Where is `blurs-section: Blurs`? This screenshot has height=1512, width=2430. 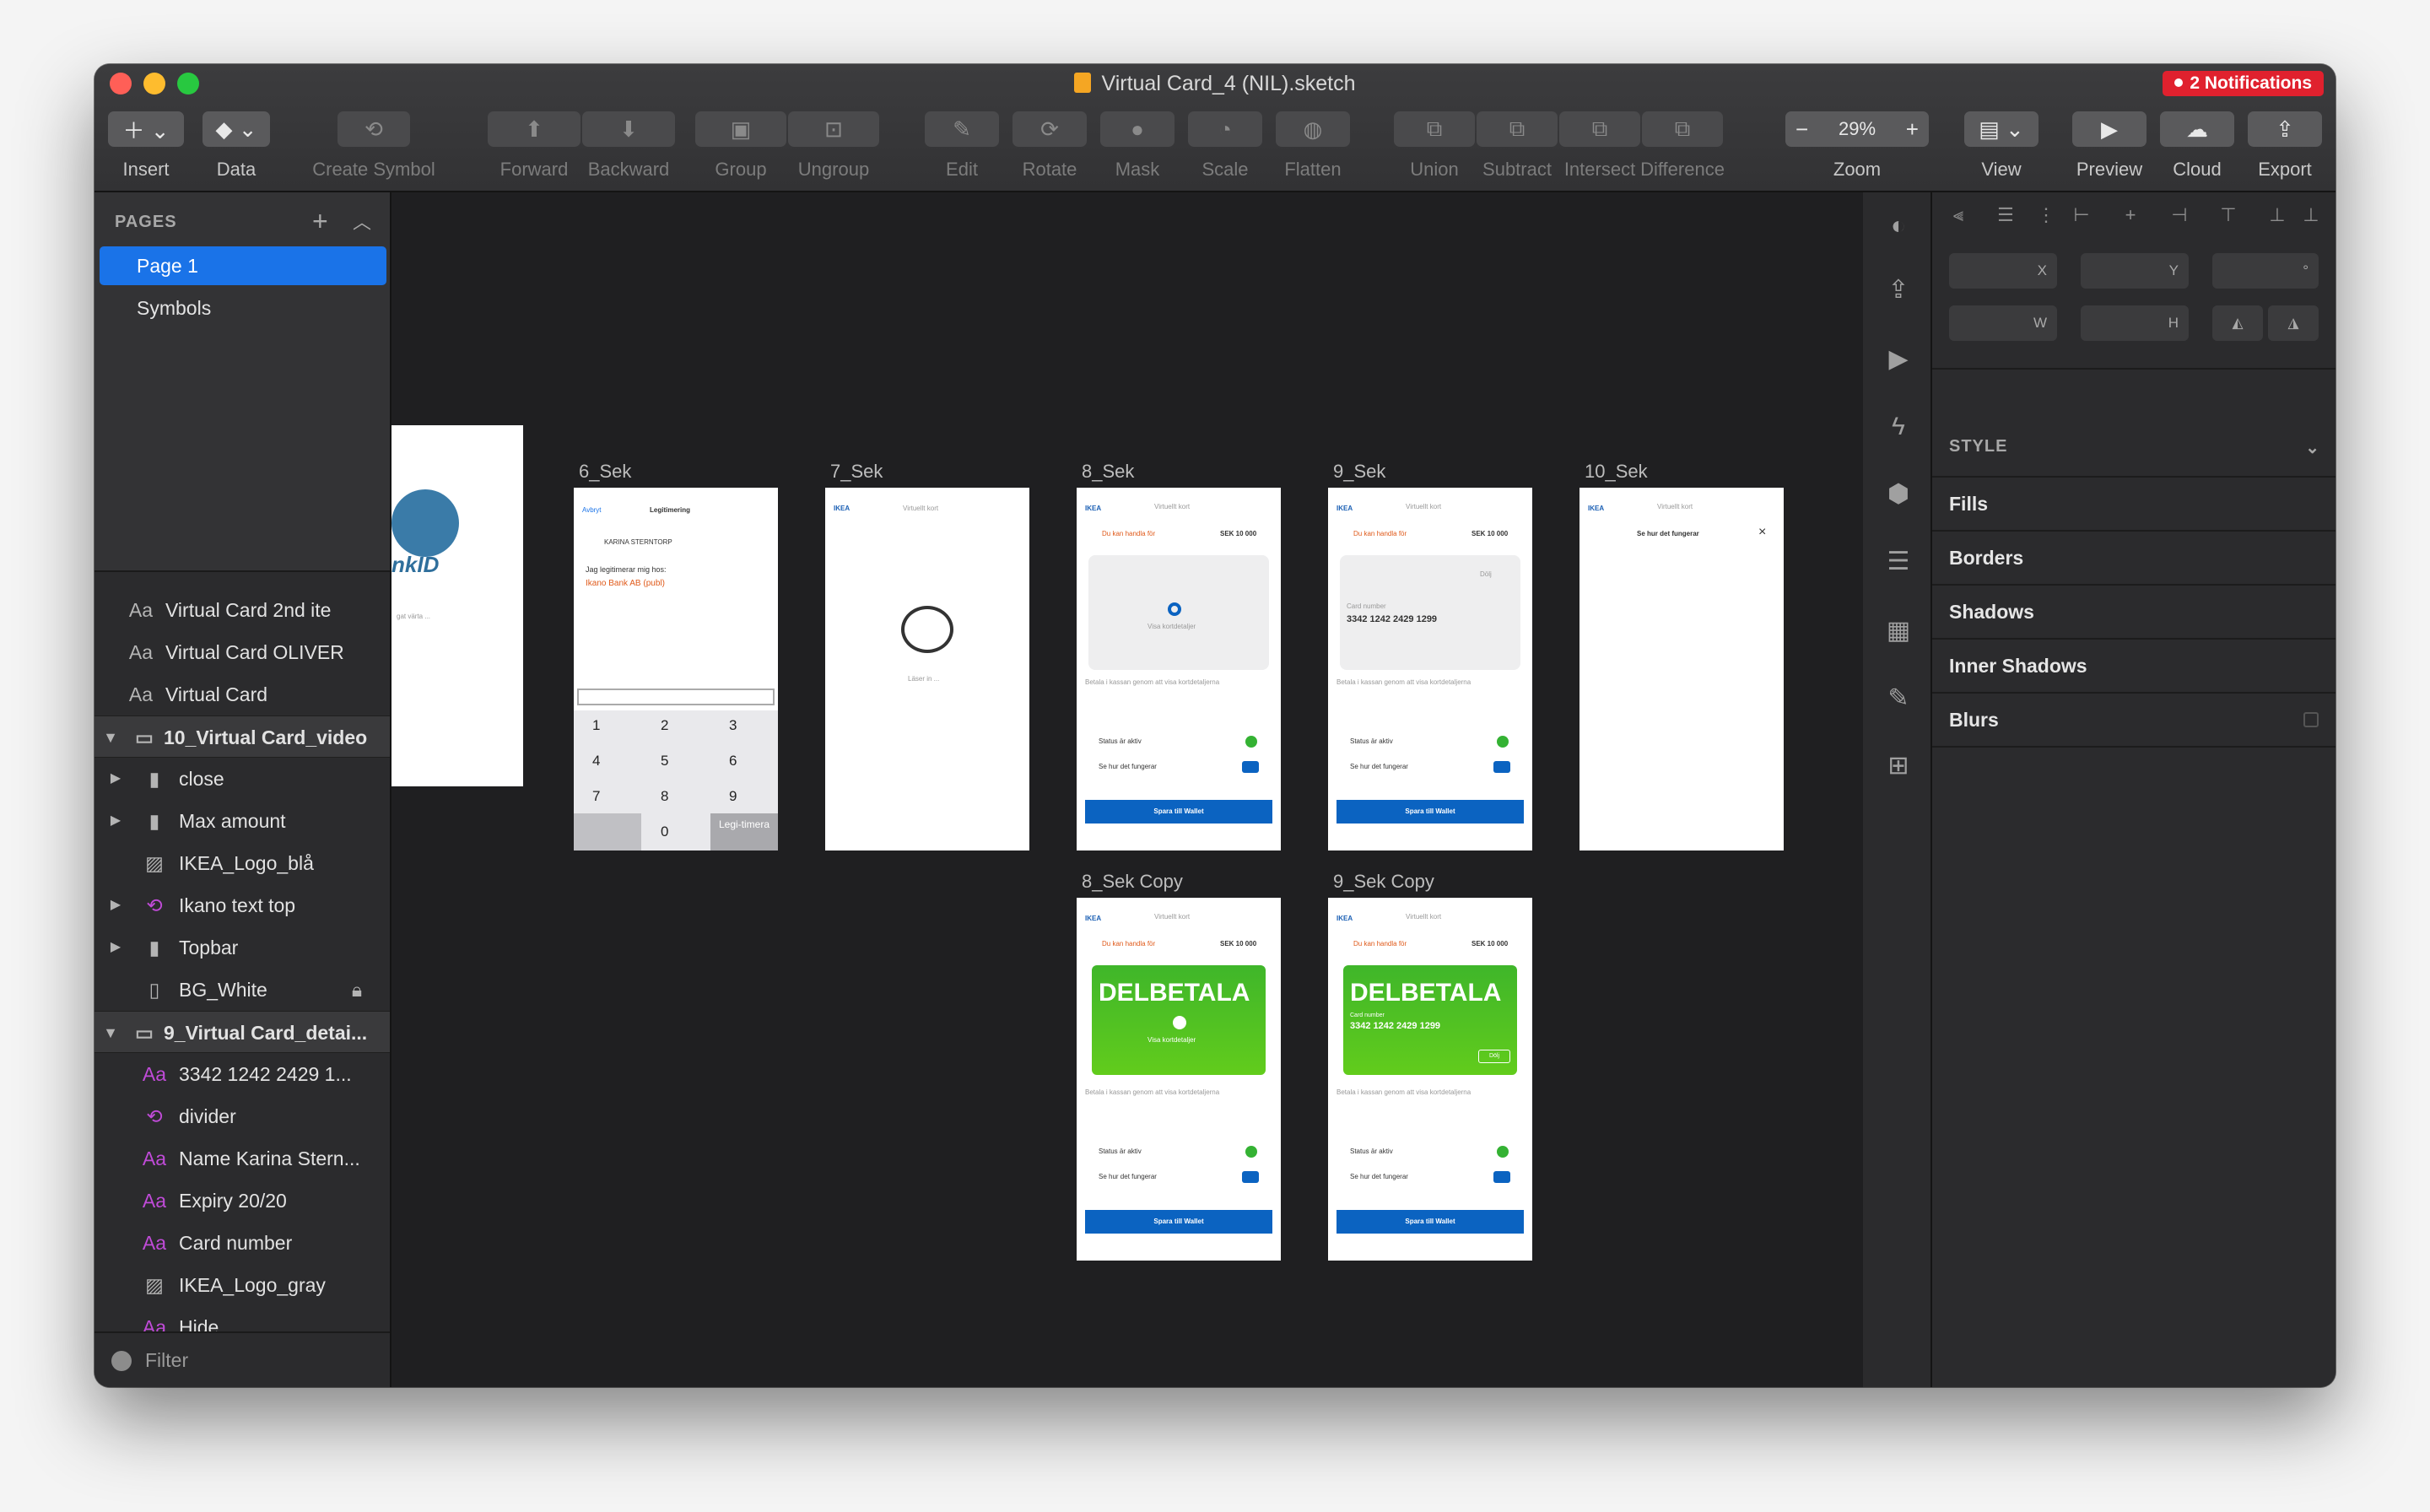 blurs-section: Blurs is located at coordinates (2134, 720).